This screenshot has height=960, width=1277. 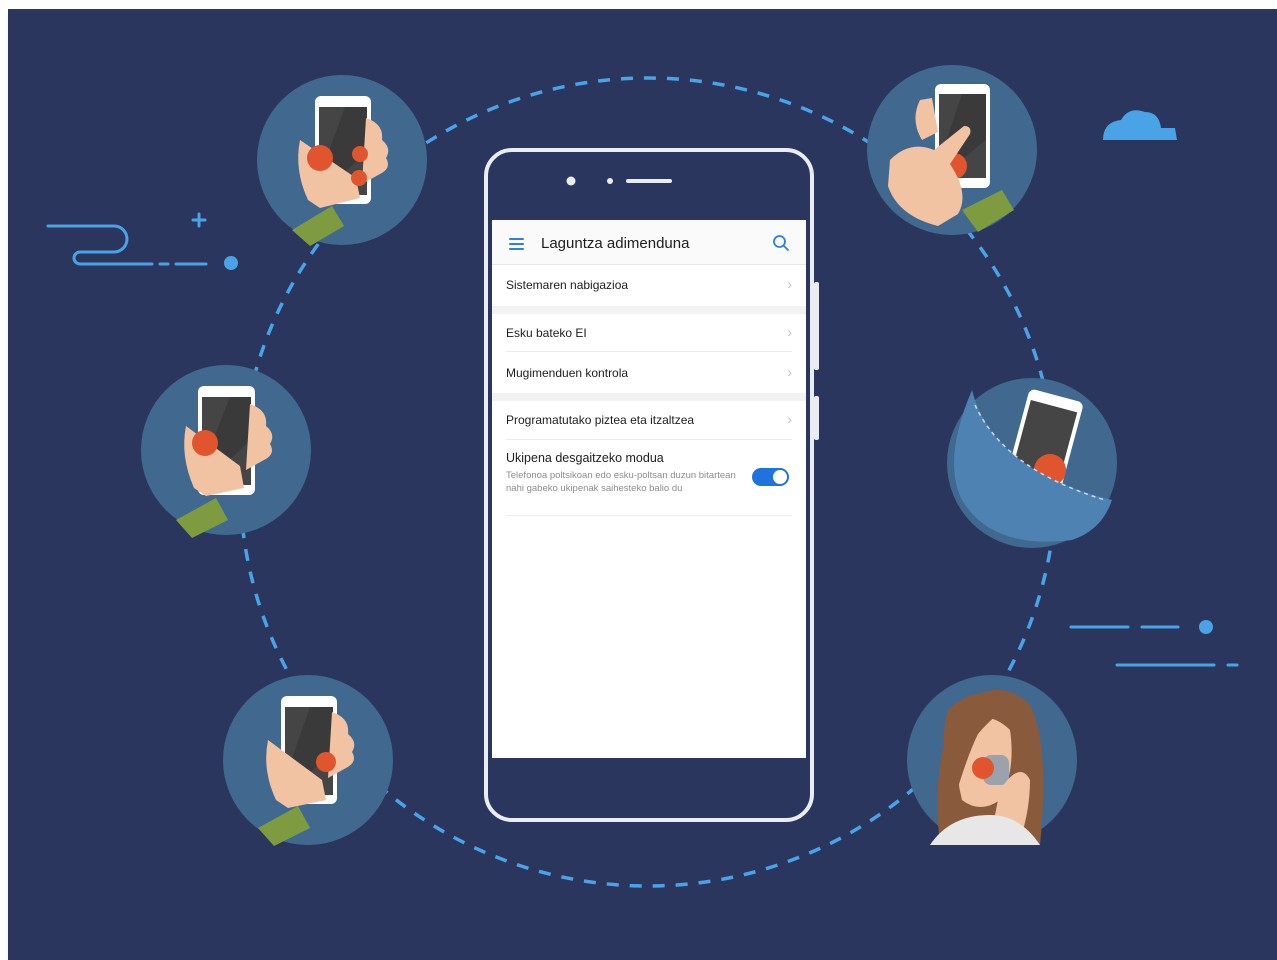 I want to click on settings-item-label: Ukipena desgaitzeko modua, so click(x=585, y=458).